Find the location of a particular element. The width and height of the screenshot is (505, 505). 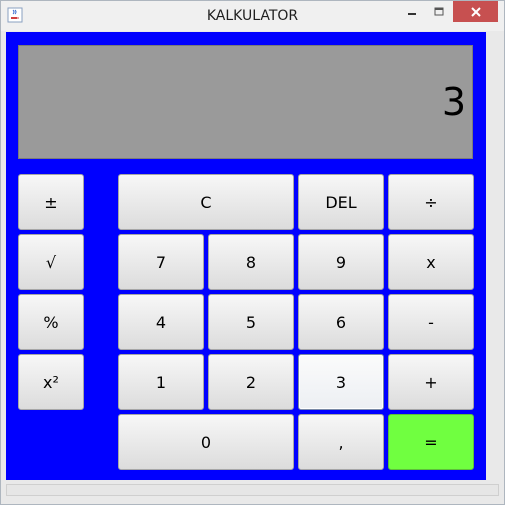

title-bar: KALKULATOR is located at coordinates (252, 16).